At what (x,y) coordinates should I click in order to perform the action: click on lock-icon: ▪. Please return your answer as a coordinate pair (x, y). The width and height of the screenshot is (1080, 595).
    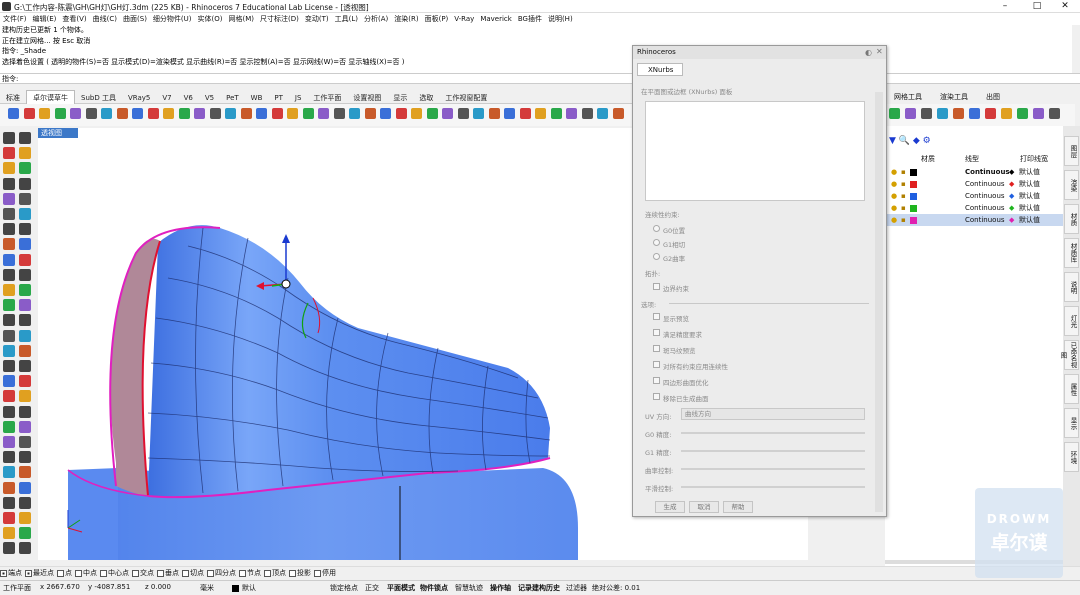
    Looking at the image, I should click on (903, 196).